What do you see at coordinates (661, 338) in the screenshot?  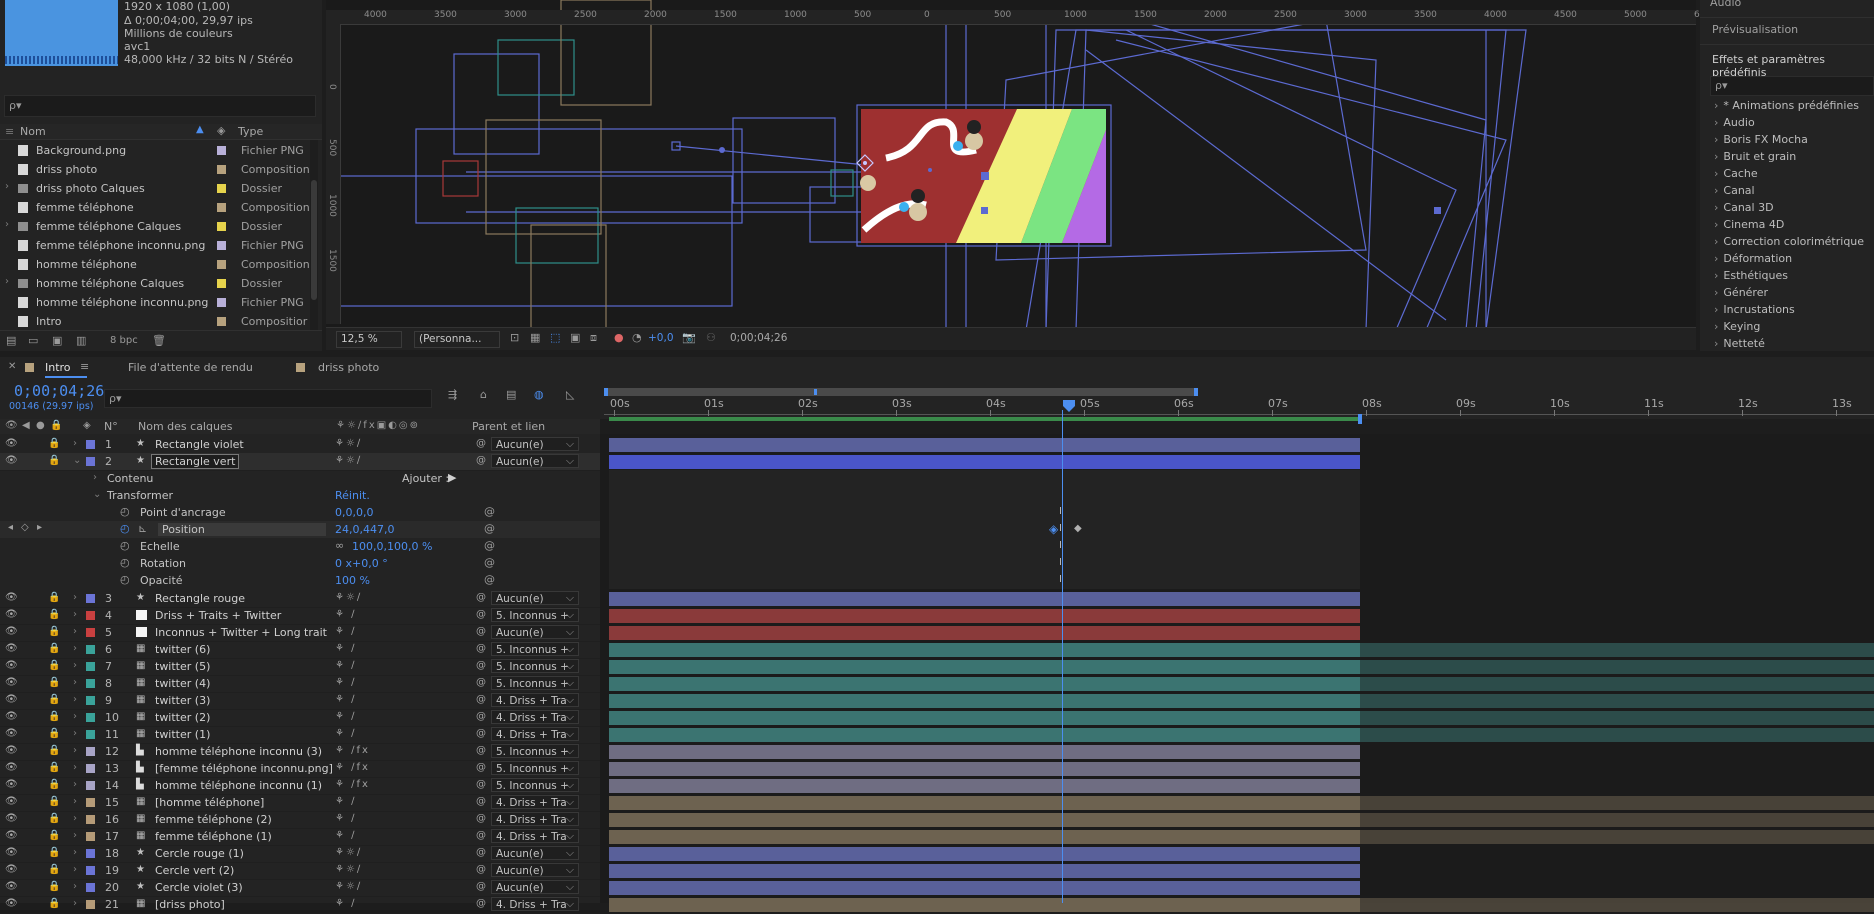 I see `exposure-value: +0,0` at bounding box center [661, 338].